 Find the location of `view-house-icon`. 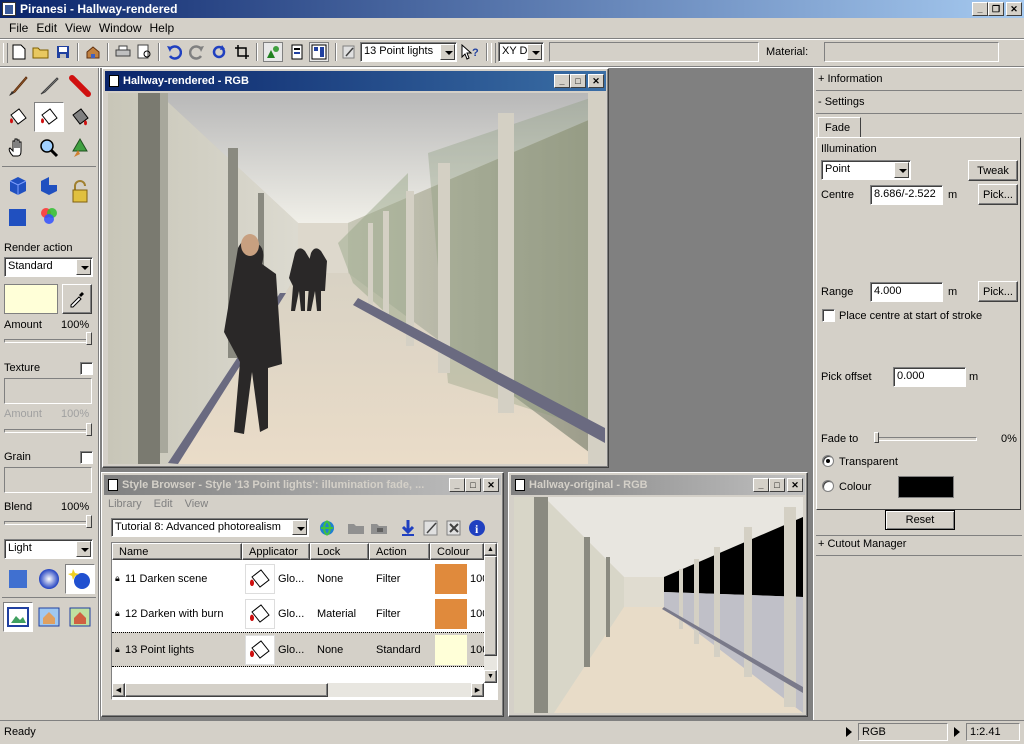

view-house-icon is located at coordinates (49, 617).